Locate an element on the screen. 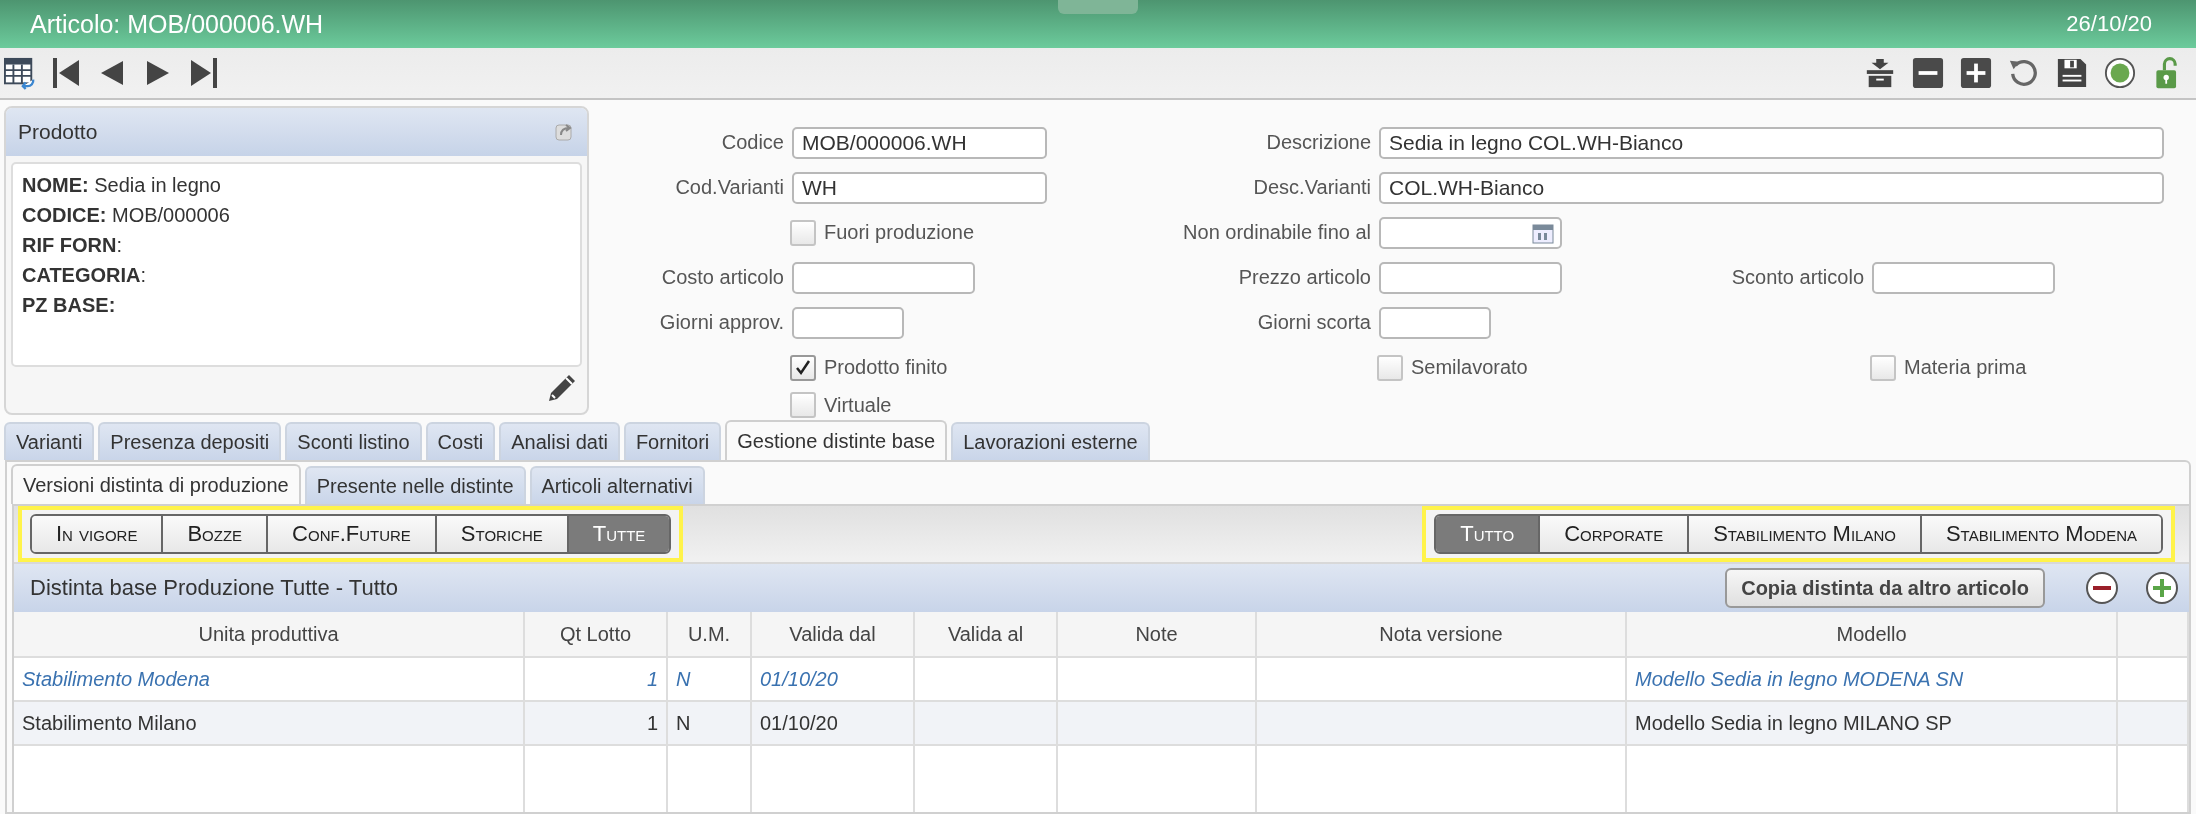 This screenshot has width=2196, height=814. product-info-line: RIF FORN: is located at coordinates (72, 245).